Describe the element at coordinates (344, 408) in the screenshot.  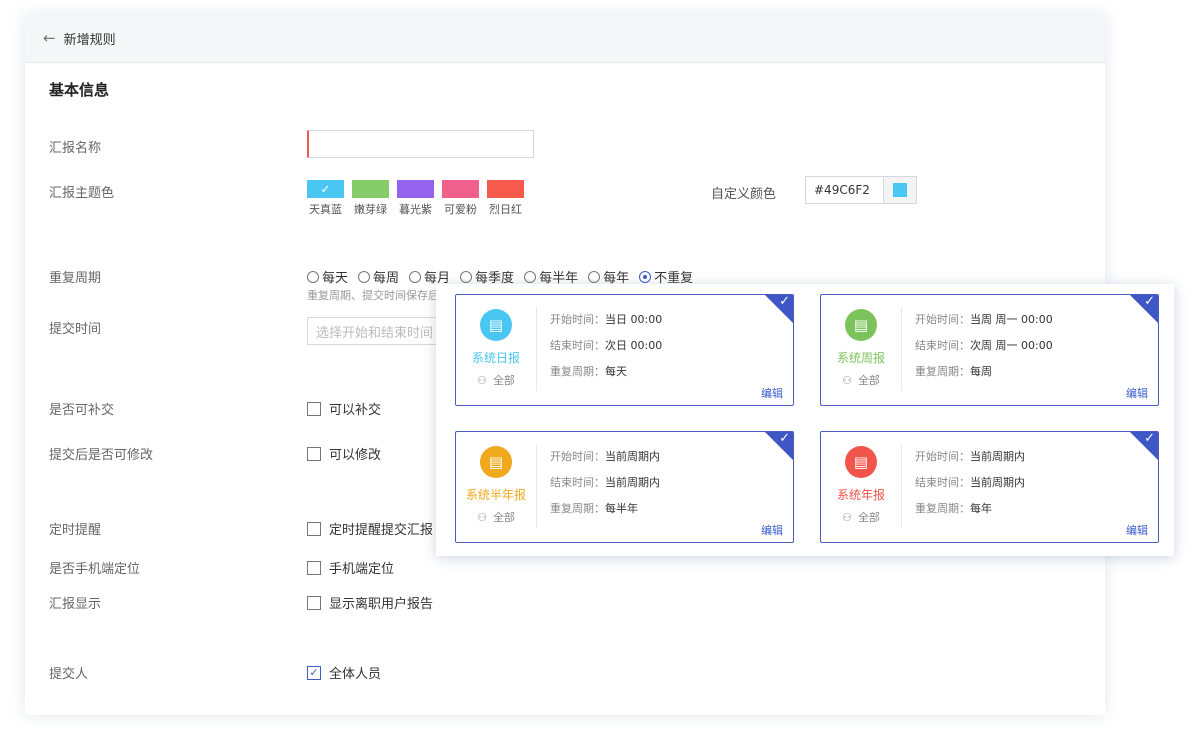
I see `late-checkbox-row: 可以补交` at that location.